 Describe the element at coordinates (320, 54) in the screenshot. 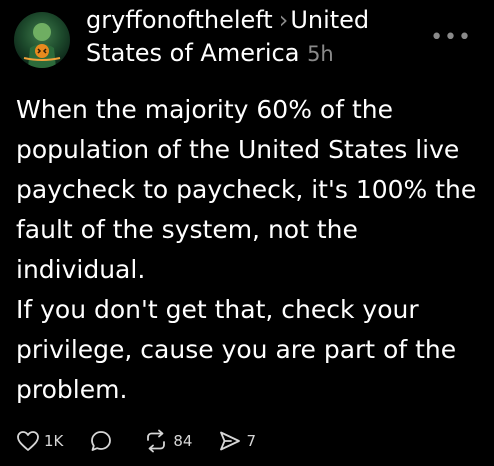

I see `post-timestamp: 5h` at that location.